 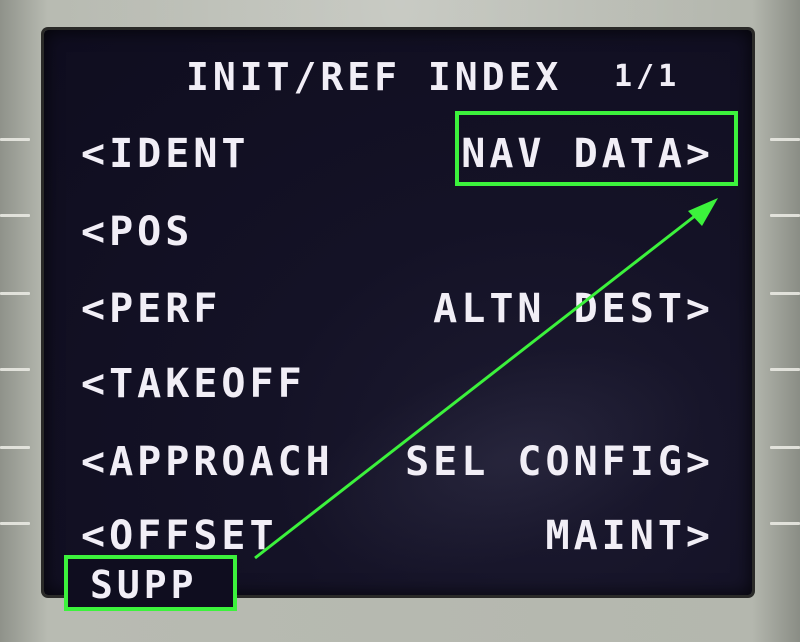 What do you see at coordinates (137, 232) in the screenshot?
I see `menu-item-pos: <POS` at bounding box center [137, 232].